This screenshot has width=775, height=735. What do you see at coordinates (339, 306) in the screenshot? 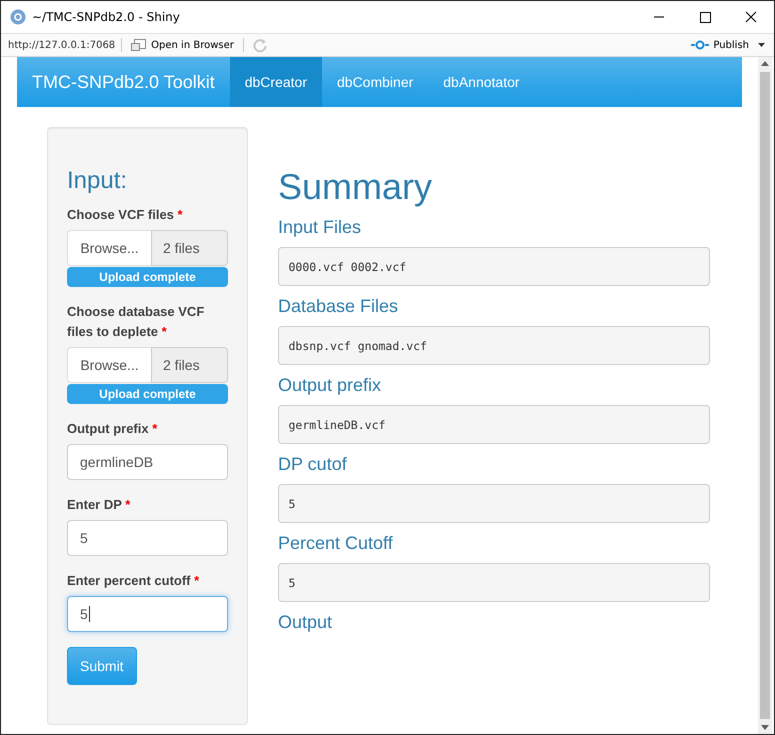
I see `section-heading: Database Files` at bounding box center [339, 306].